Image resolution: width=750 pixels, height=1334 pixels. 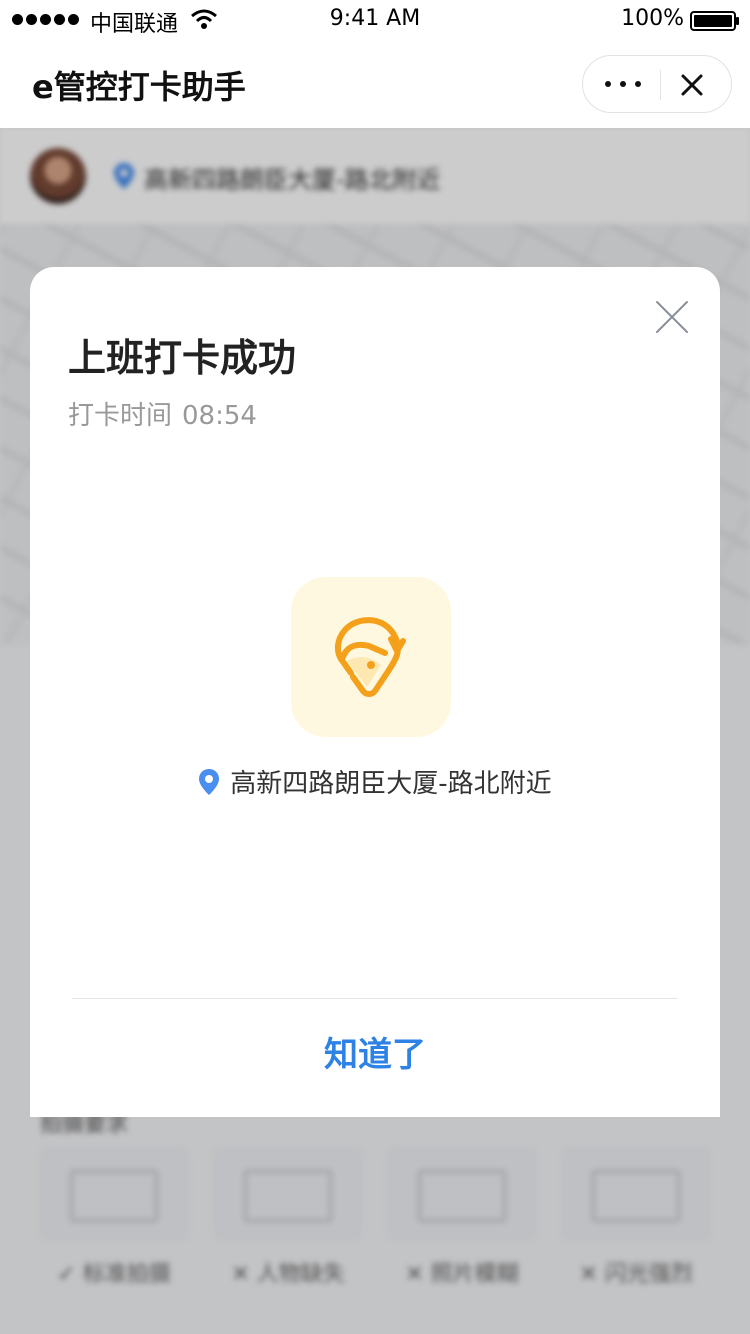 I want to click on check-in-time-value: 08:54, so click(x=219, y=416).